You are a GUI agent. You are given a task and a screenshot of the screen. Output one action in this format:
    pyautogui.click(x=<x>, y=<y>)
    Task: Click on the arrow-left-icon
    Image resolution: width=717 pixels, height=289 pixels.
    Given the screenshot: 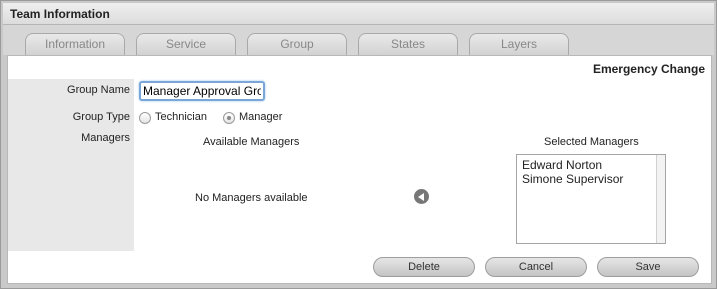 What is the action you would take?
    pyautogui.click(x=421, y=196)
    